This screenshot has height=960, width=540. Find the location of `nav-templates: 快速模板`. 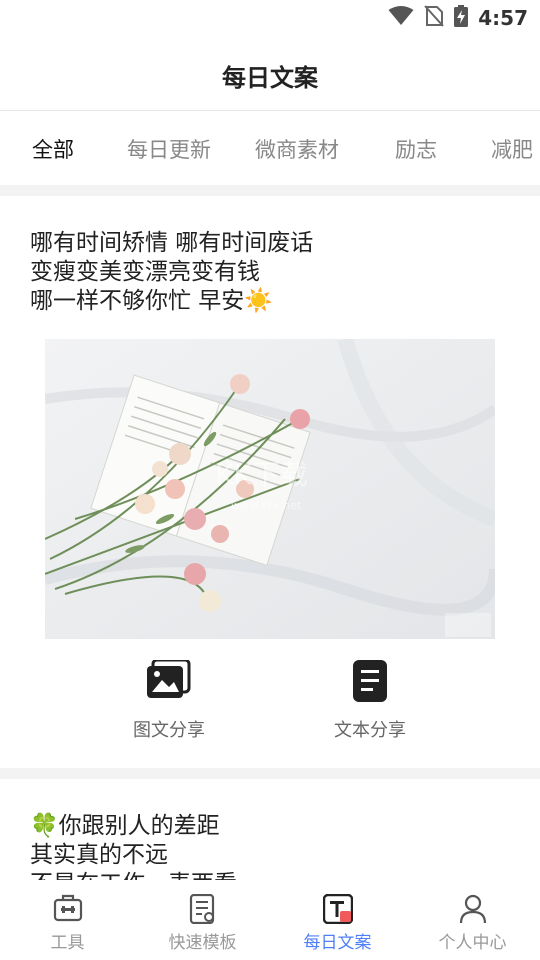

nav-templates: 快速模板 is located at coordinates (202, 923).